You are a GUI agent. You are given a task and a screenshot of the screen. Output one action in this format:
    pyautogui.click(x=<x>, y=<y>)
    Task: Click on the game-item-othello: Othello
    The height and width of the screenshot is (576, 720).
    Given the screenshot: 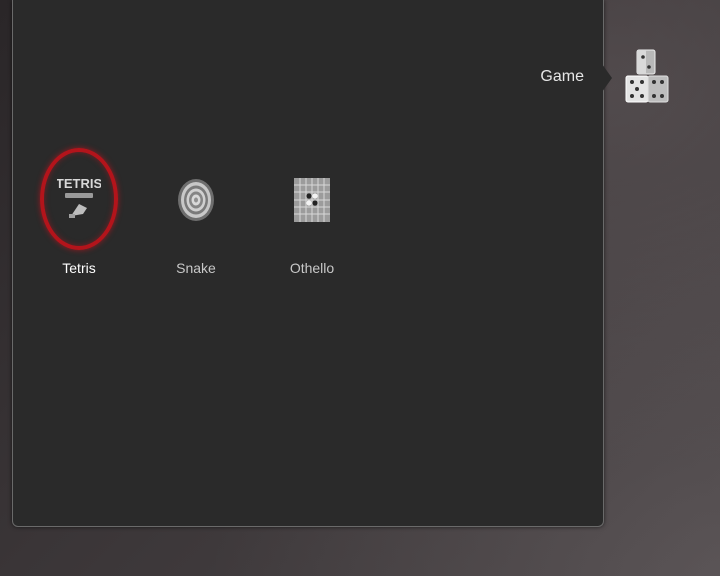 What is the action you would take?
    pyautogui.click(x=312, y=214)
    